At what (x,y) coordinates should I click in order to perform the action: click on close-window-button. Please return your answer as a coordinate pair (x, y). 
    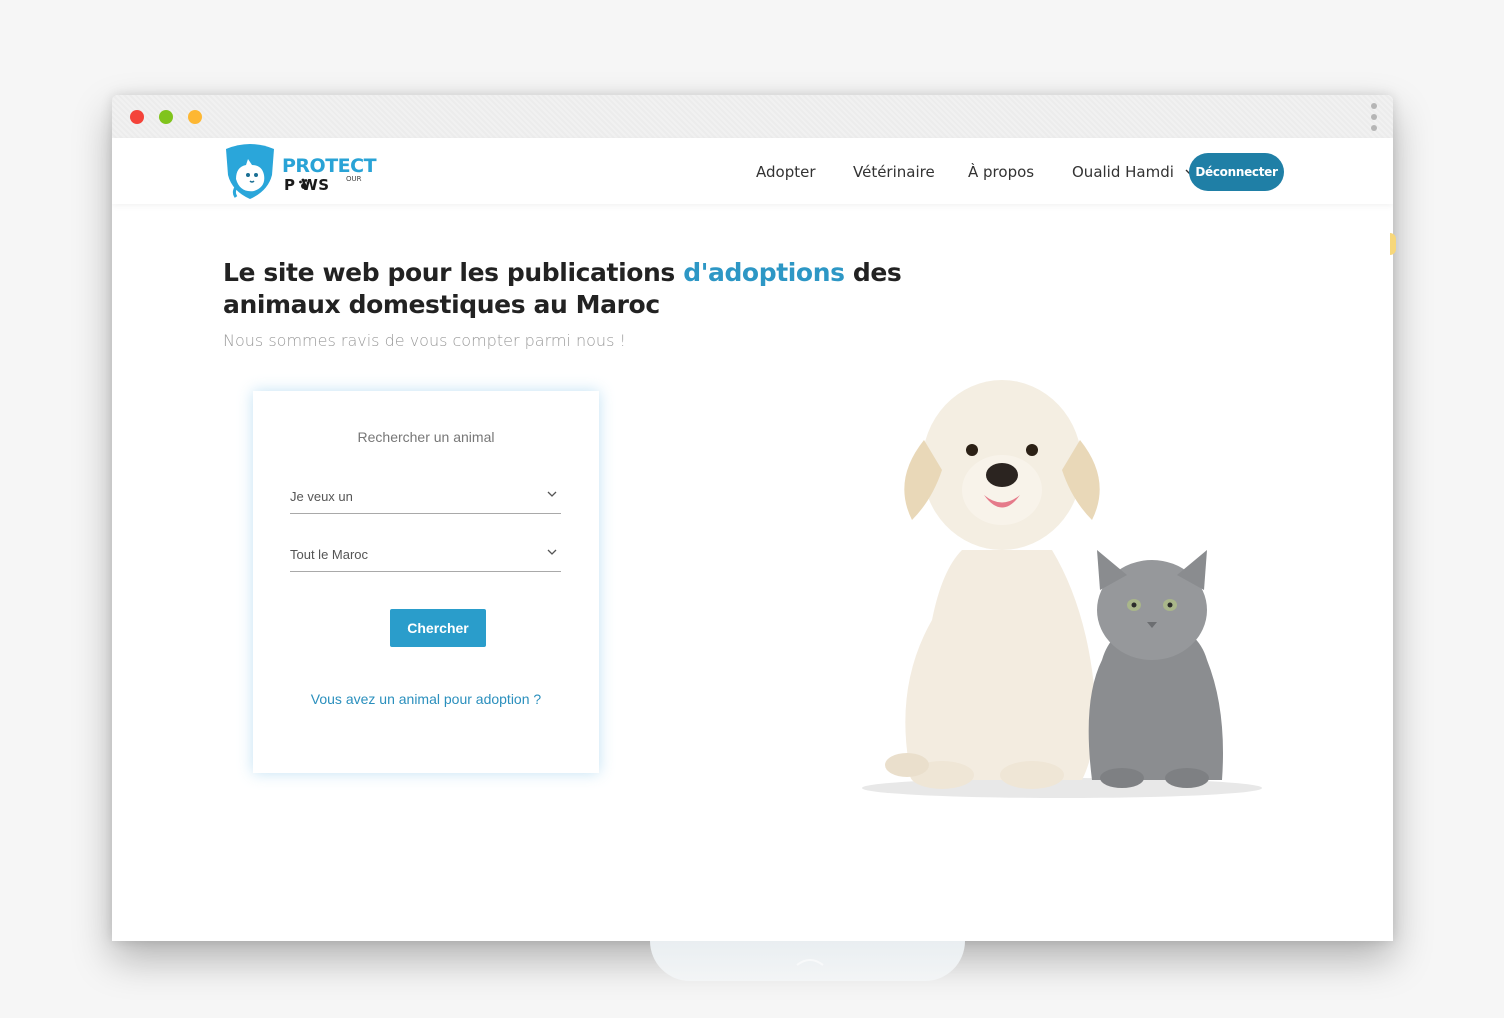
    Looking at the image, I should click on (137, 117).